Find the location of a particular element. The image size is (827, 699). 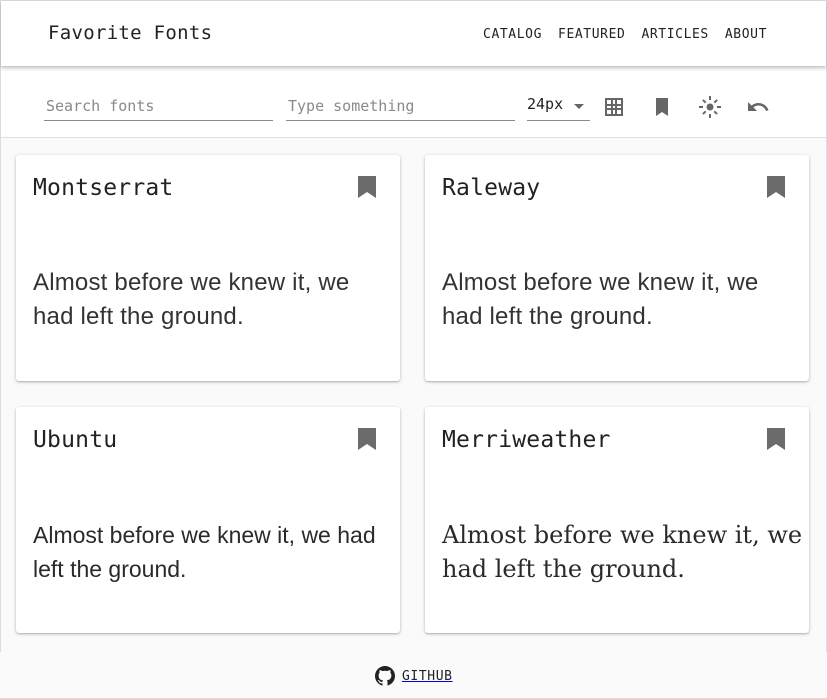

font-name: Merriweather is located at coordinates (526, 440).